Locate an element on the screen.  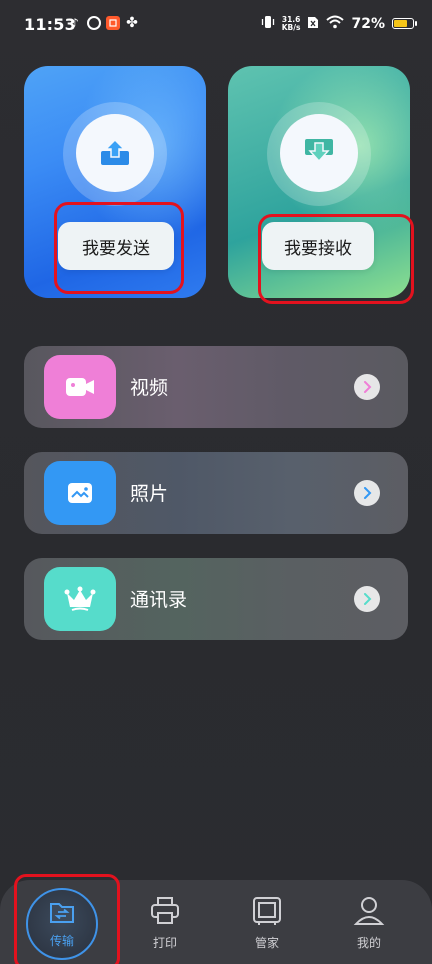
monitor-icon is located at coordinates (267, 913).